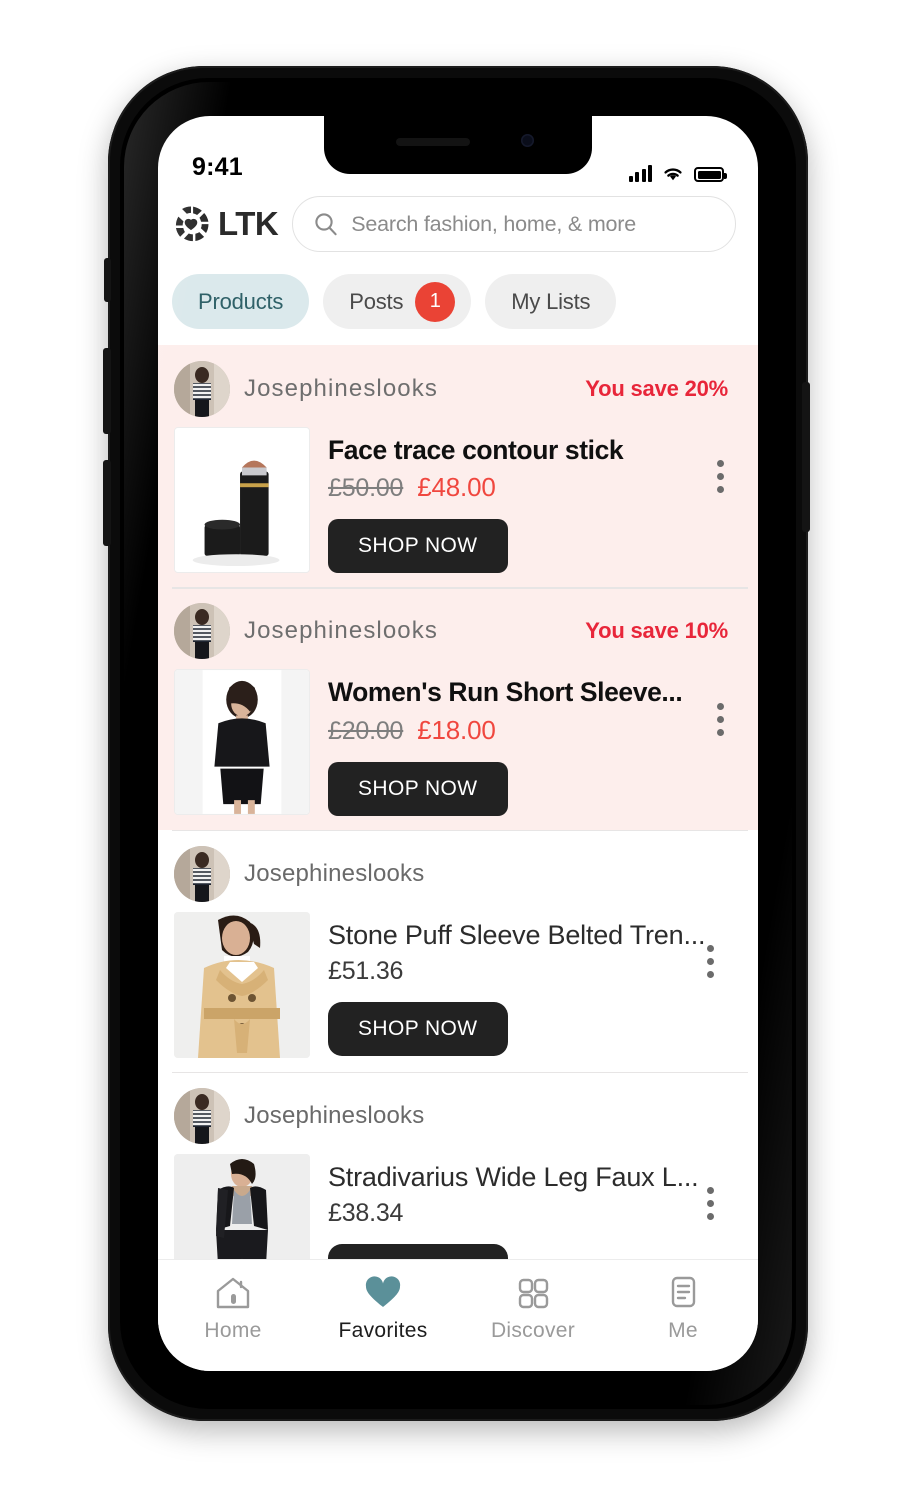 The image size is (912, 1486). I want to click on ltk-logo-text: LTK, so click(248, 223).